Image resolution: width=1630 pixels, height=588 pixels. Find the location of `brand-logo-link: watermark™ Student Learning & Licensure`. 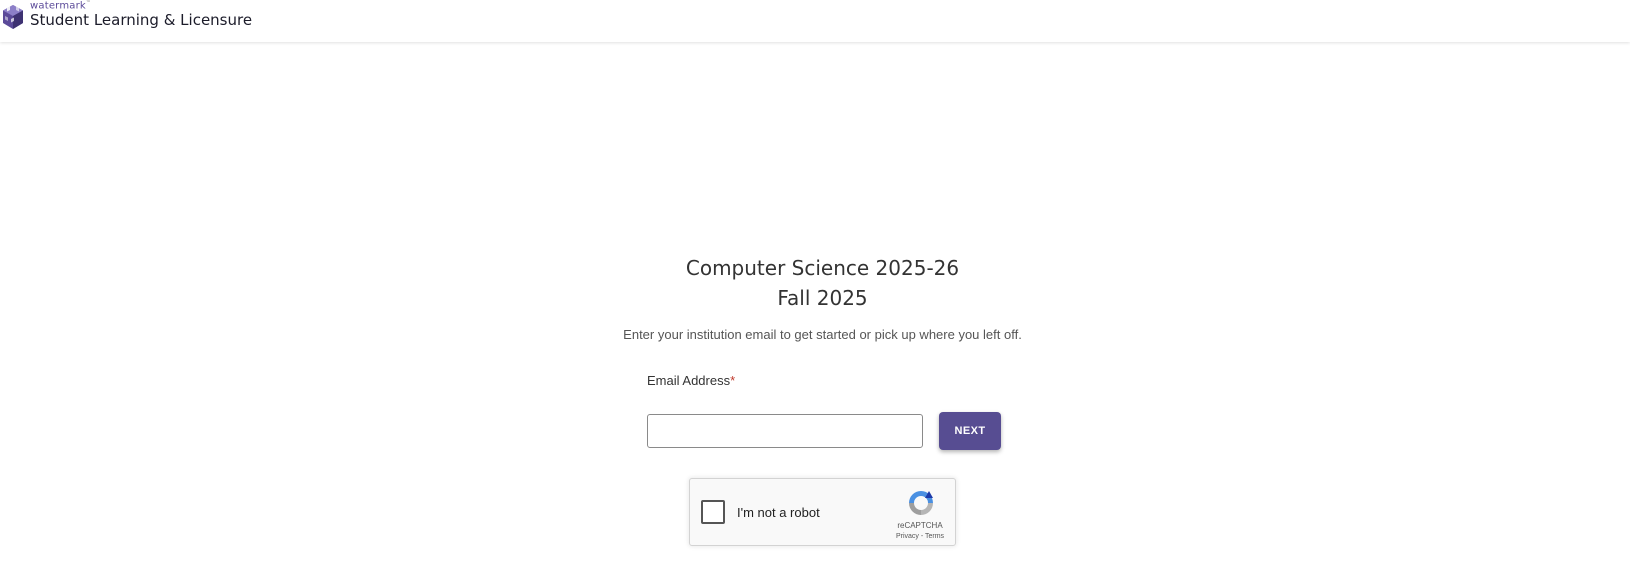

brand-logo-link: watermark™ Student Learning & Licensure is located at coordinates (127, 21).